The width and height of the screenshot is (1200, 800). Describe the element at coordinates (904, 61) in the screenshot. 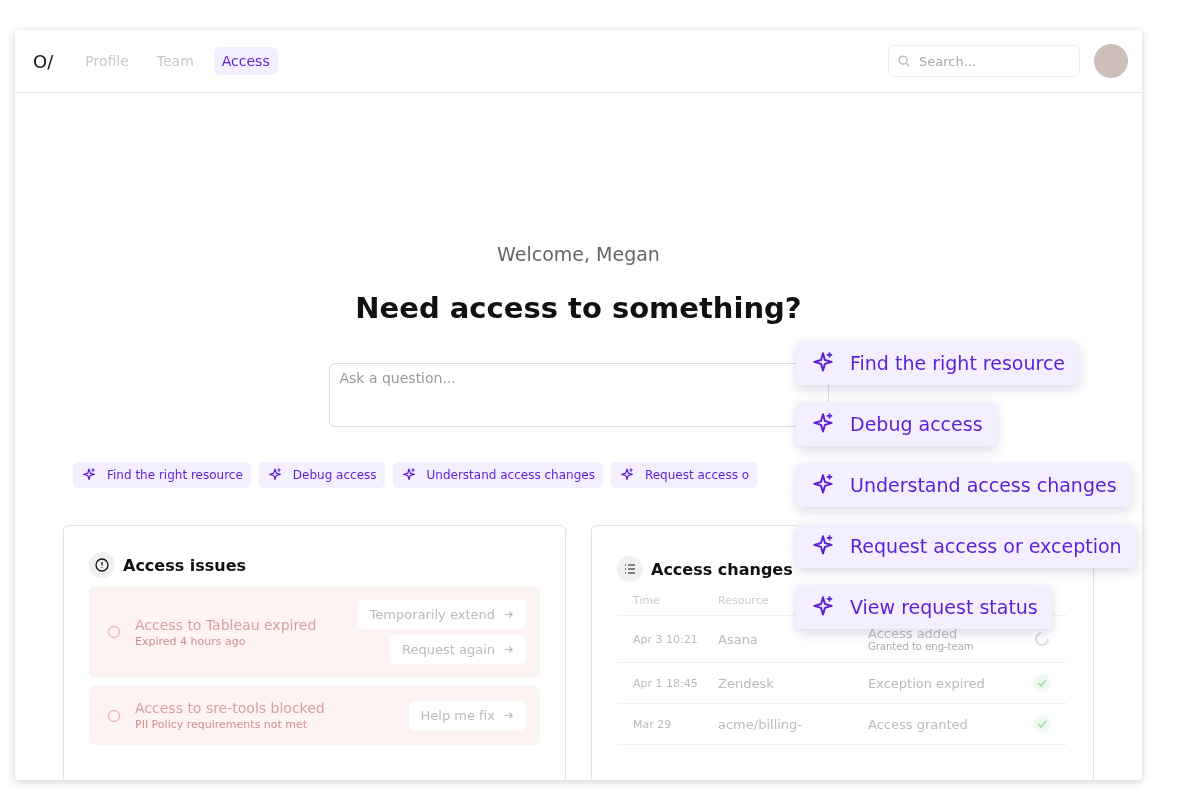

I see `search-icon` at that location.